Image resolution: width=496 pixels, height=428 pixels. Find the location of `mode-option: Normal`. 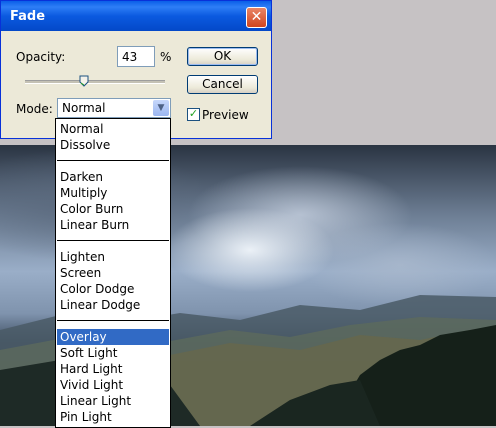

mode-option: Normal is located at coordinates (113, 129).